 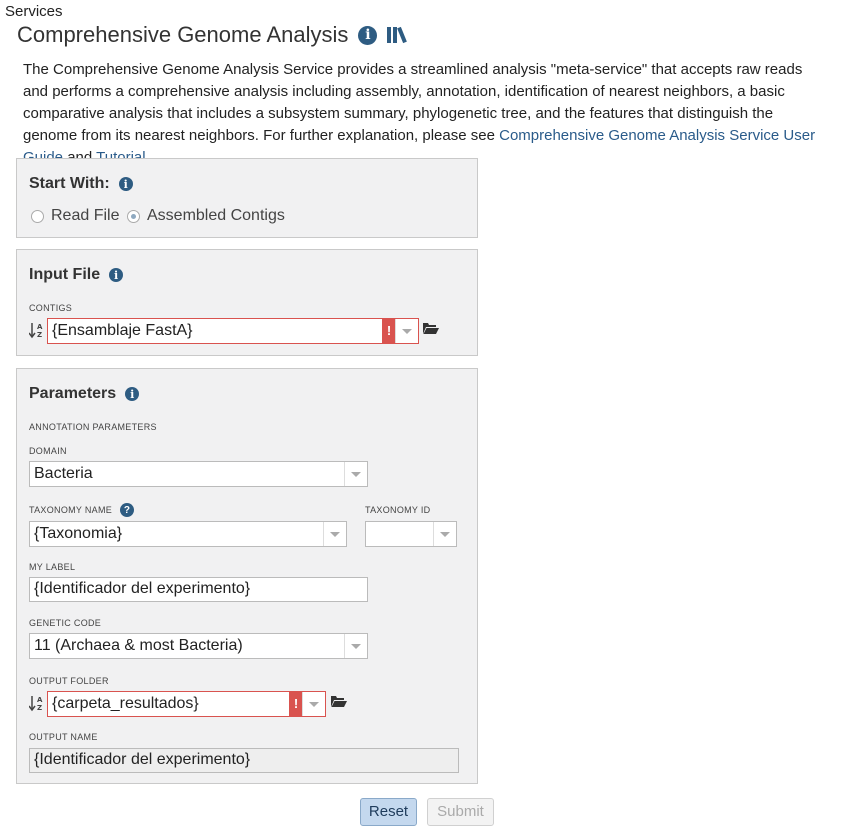 What do you see at coordinates (411, 534) in the screenshot?
I see `taxonomy-id-select` at bounding box center [411, 534].